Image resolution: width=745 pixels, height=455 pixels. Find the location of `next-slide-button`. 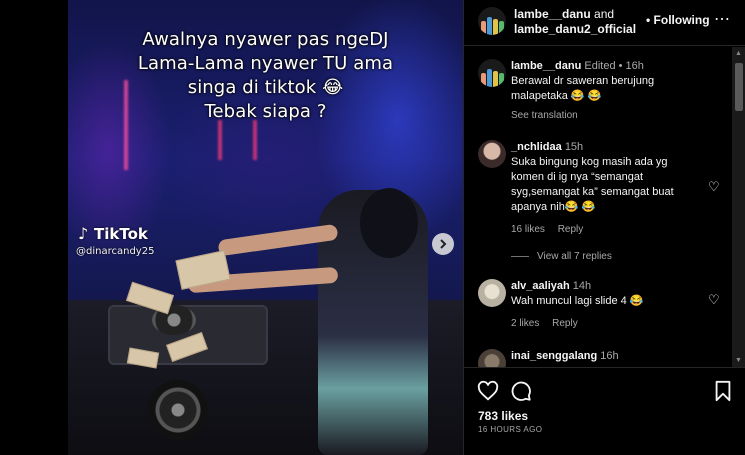

next-slide-button is located at coordinates (443, 244).